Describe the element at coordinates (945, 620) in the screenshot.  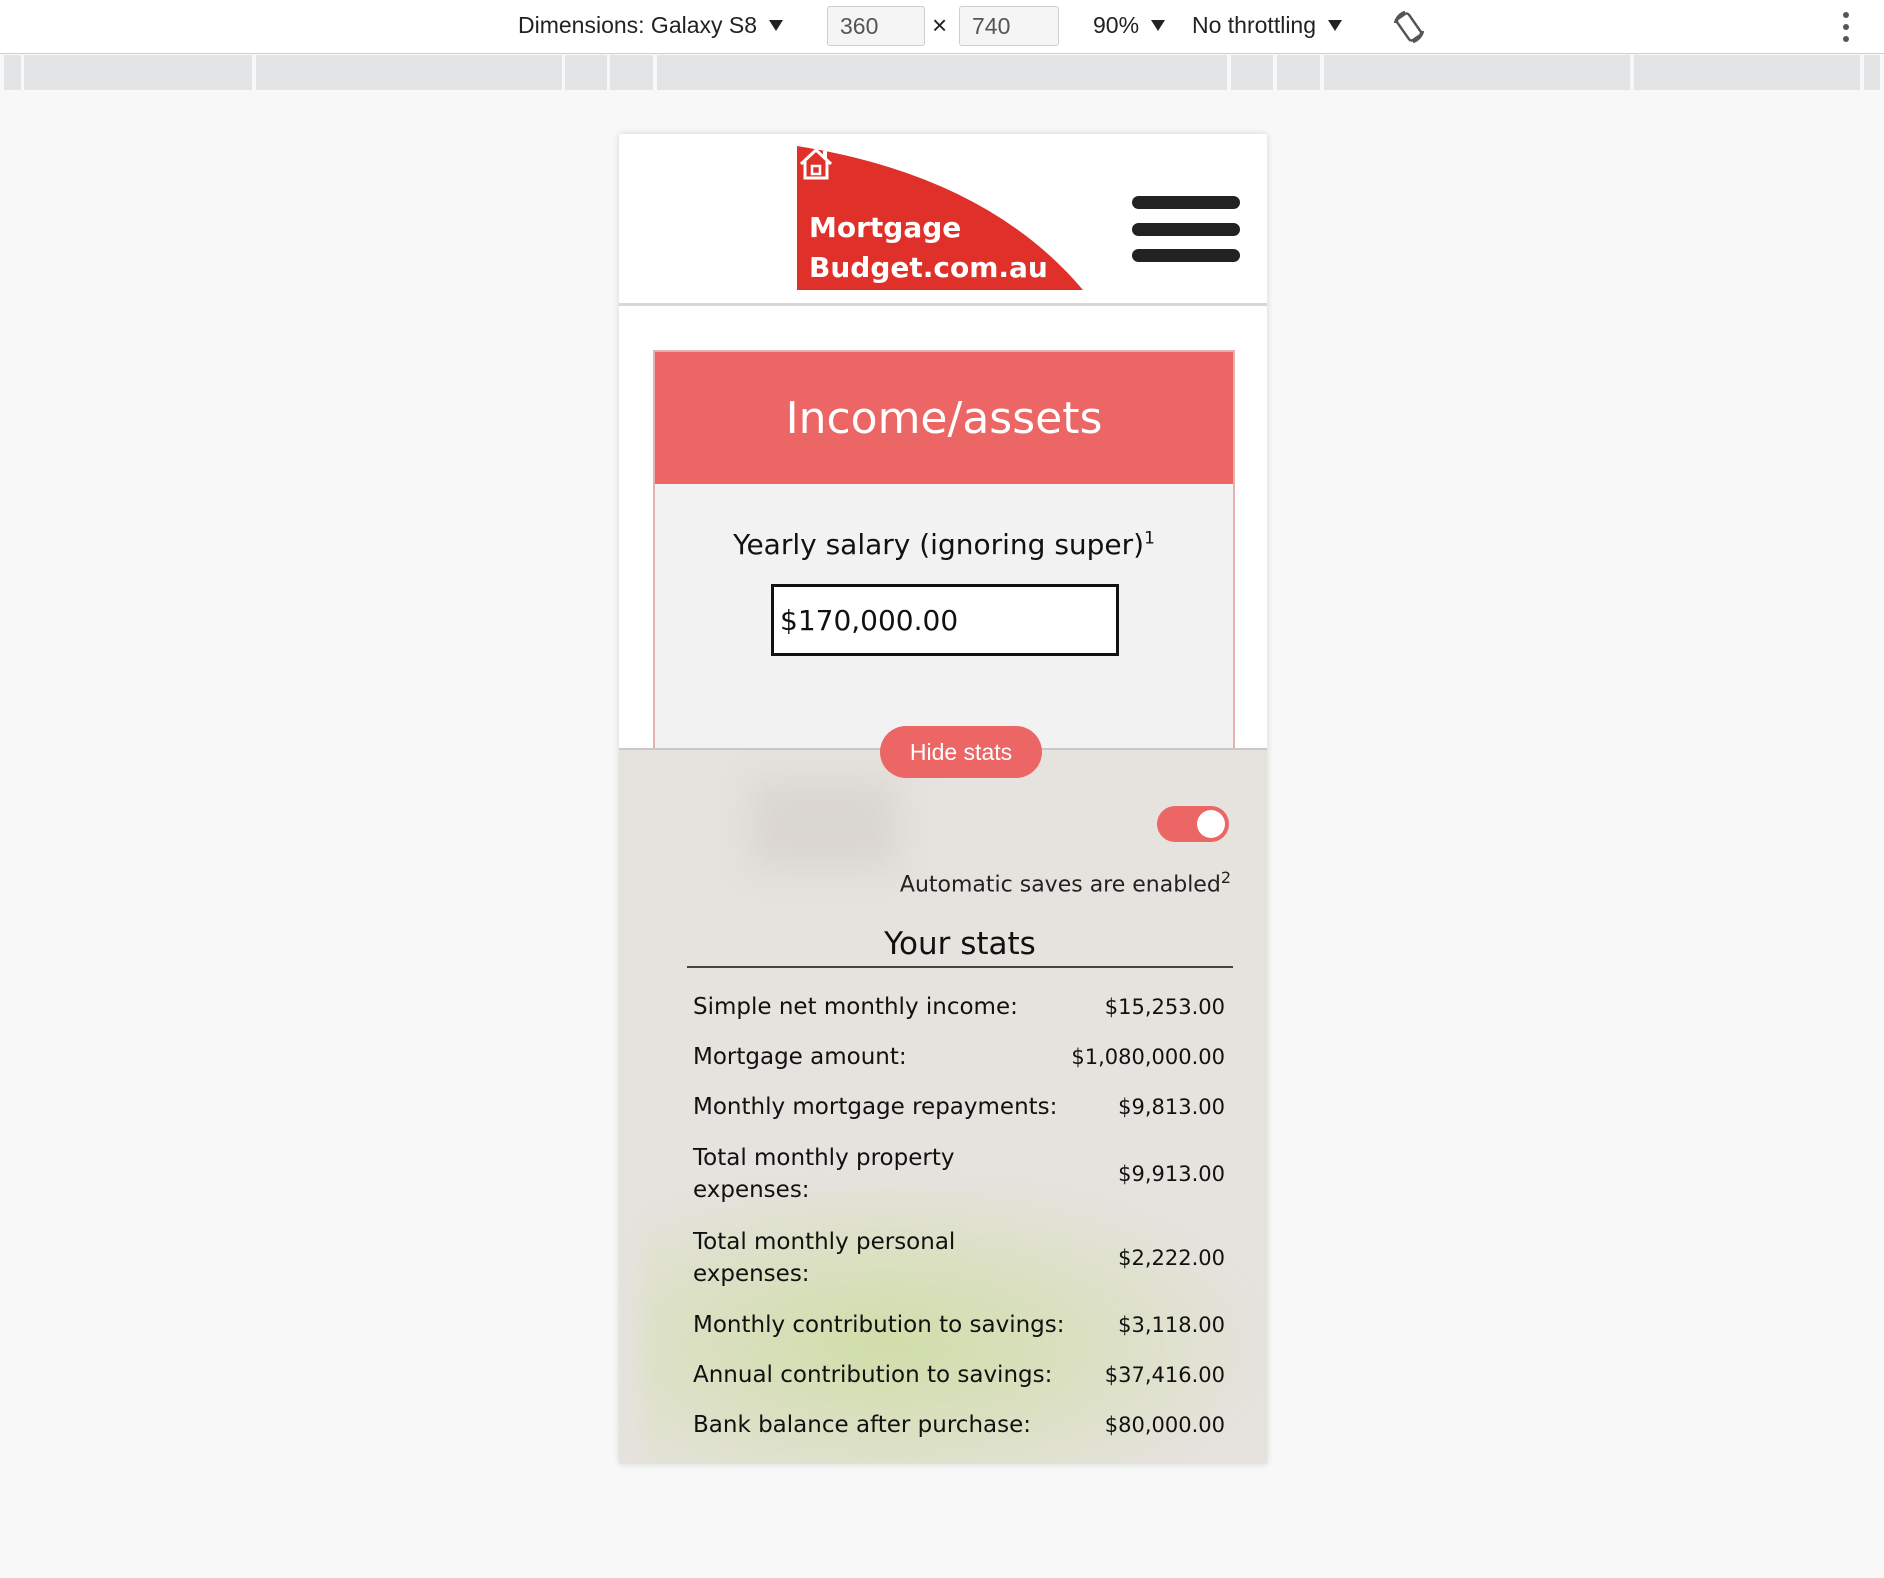
I see `yearly-salary-input` at that location.